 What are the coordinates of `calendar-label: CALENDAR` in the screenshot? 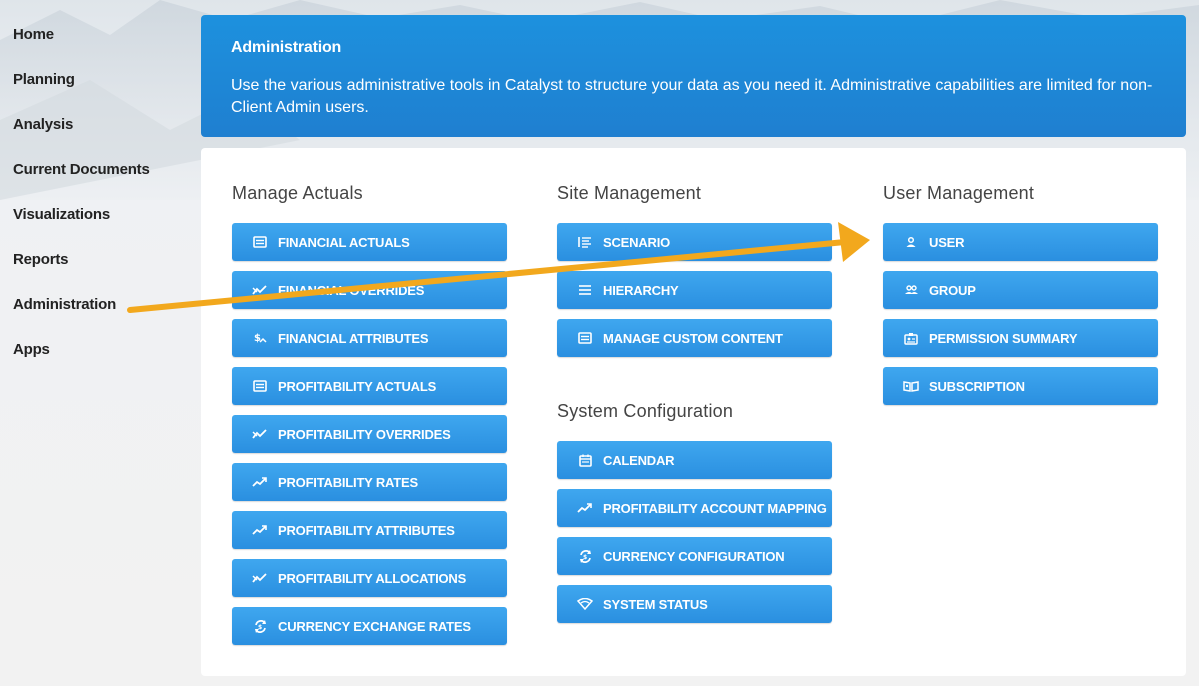 It's located at (639, 460).